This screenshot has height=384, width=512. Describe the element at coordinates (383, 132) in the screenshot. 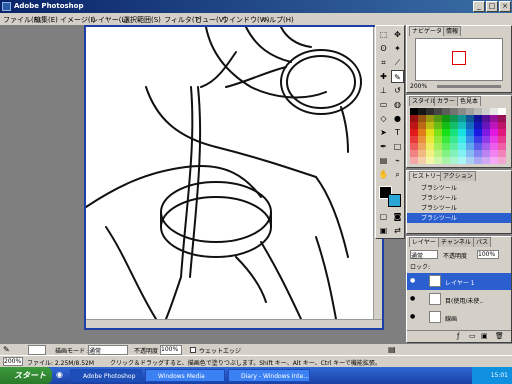

I see `path-selection-tool-icon: ➤` at that location.